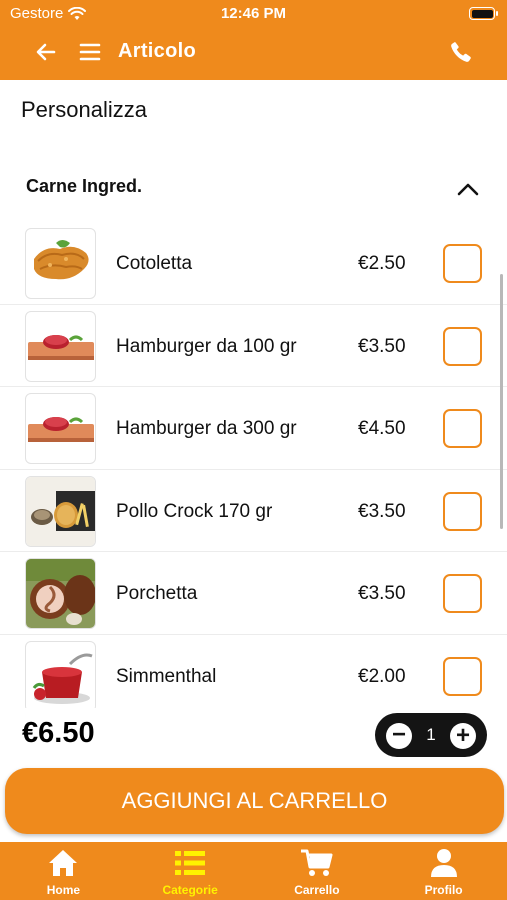 This screenshot has width=507, height=900. Describe the element at coordinates (63, 863) in the screenshot. I see `home-icon` at that location.